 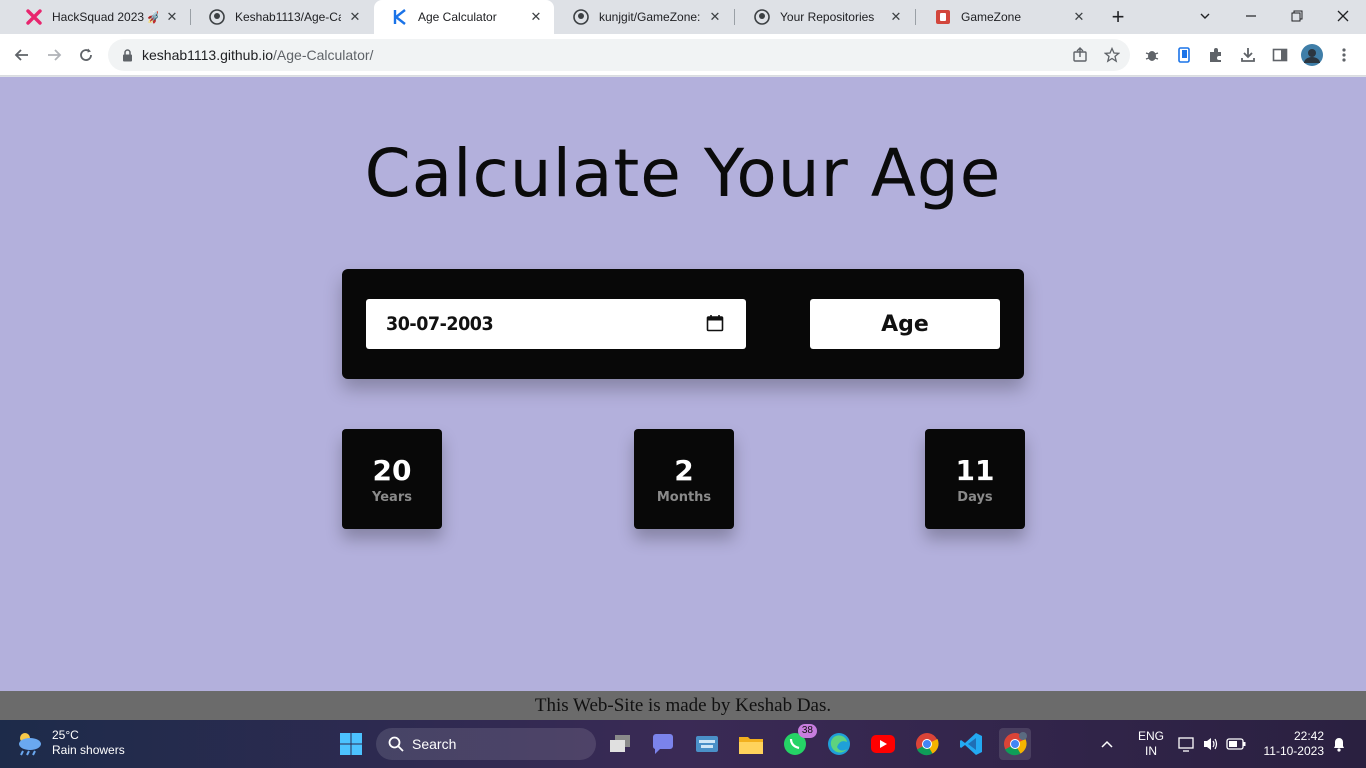 I want to click on tab-hacksquad: HackSquad 2023 🚀 ✕, so click(x=99, y=17).